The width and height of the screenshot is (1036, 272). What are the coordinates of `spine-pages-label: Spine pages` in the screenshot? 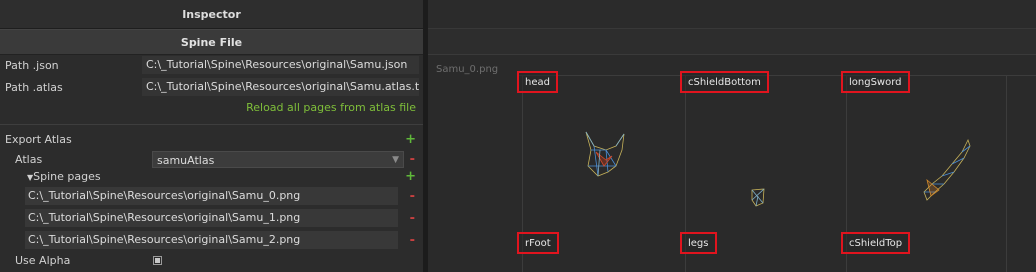 It's located at (67, 176).